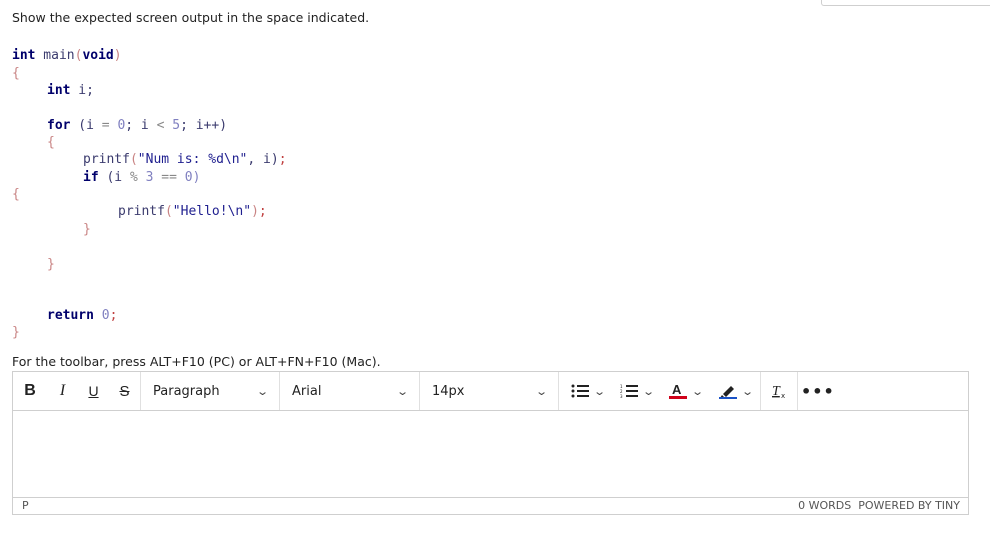 This screenshot has height=536, width=990. What do you see at coordinates (165, 177) in the screenshot?
I see `code-token: ==` at bounding box center [165, 177].